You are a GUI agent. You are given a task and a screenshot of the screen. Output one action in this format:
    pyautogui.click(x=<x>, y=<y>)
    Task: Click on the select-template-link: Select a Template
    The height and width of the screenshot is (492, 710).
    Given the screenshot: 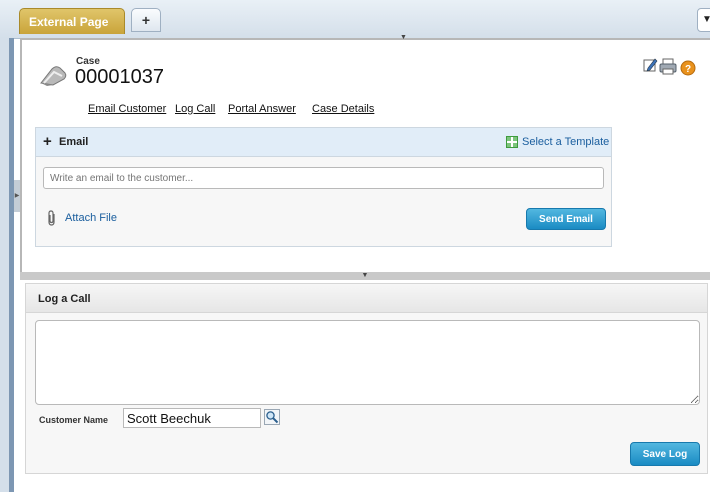 What is the action you would take?
    pyautogui.click(x=565, y=142)
    